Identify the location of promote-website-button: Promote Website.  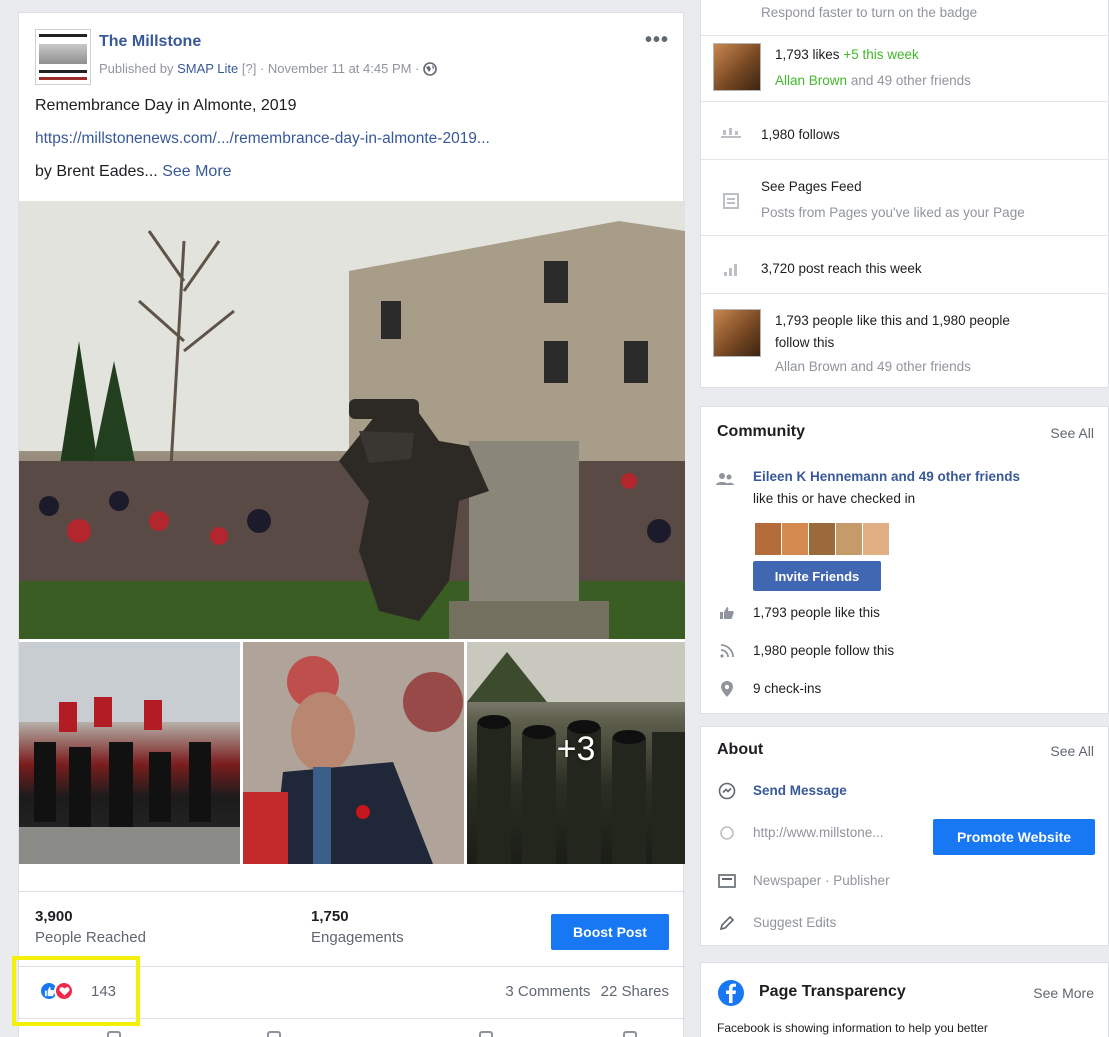
(1014, 837).